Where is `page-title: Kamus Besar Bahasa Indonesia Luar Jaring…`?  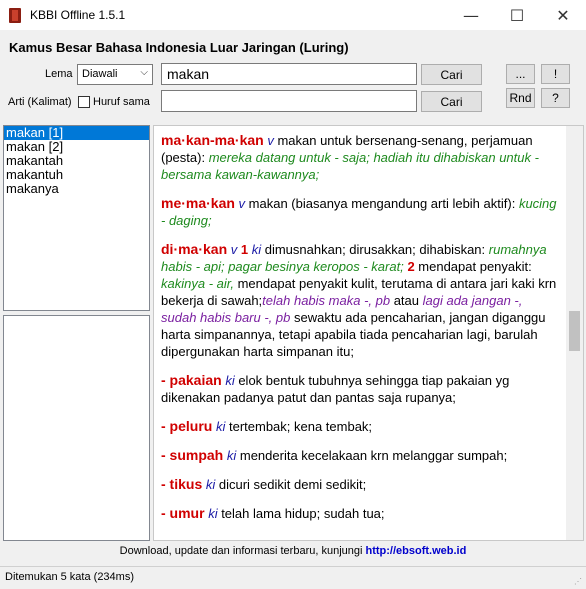
page-title: Kamus Besar Bahasa Indonesia Luar Jaring… is located at coordinates (179, 47).